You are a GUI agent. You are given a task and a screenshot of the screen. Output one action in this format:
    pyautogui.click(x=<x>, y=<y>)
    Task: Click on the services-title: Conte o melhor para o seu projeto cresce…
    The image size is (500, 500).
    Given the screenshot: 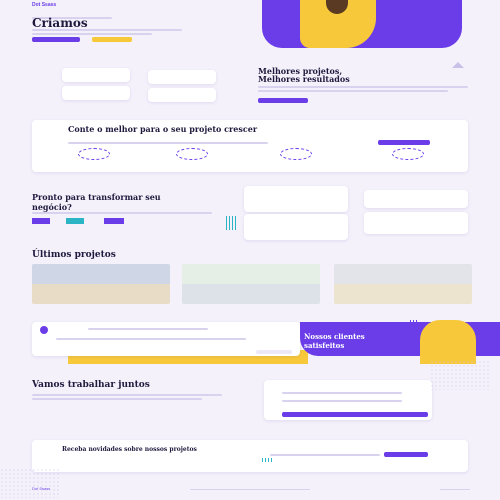 What is the action you would take?
    pyautogui.click(x=163, y=129)
    